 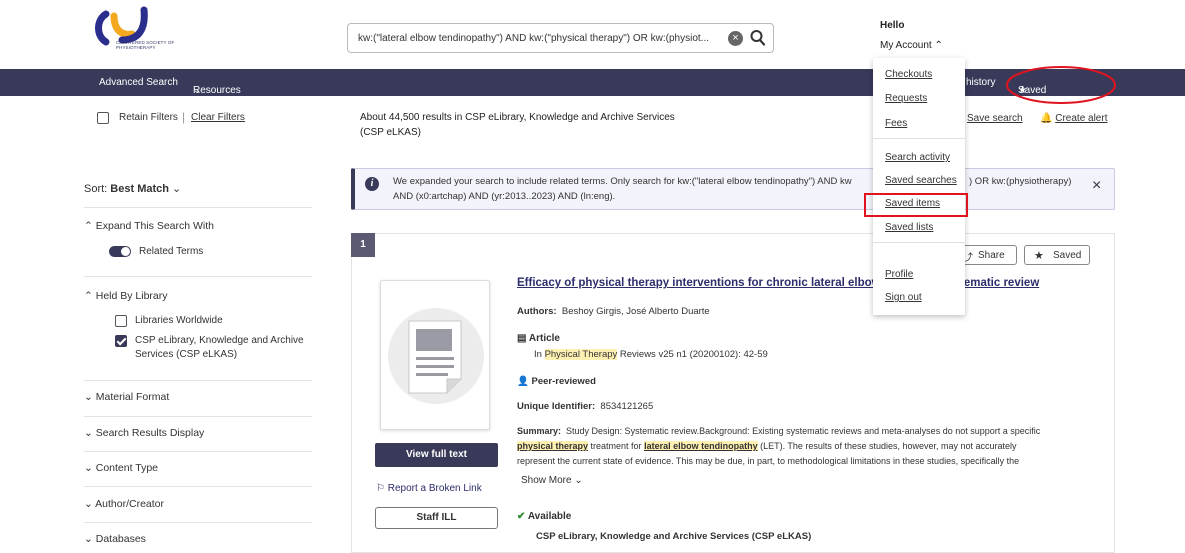 I want to click on facet-material-format: ⌄ Material Format, so click(x=197, y=397).